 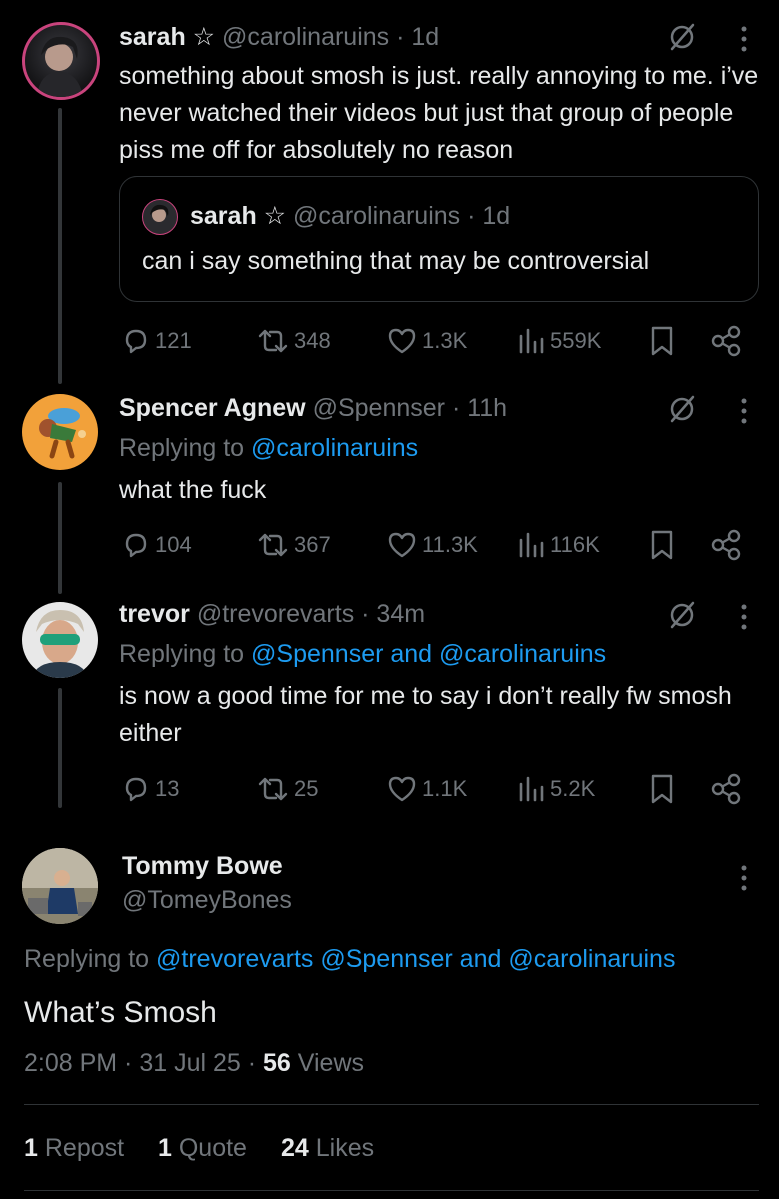 I want to click on reply-button: 121, so click(x=156, y=341).